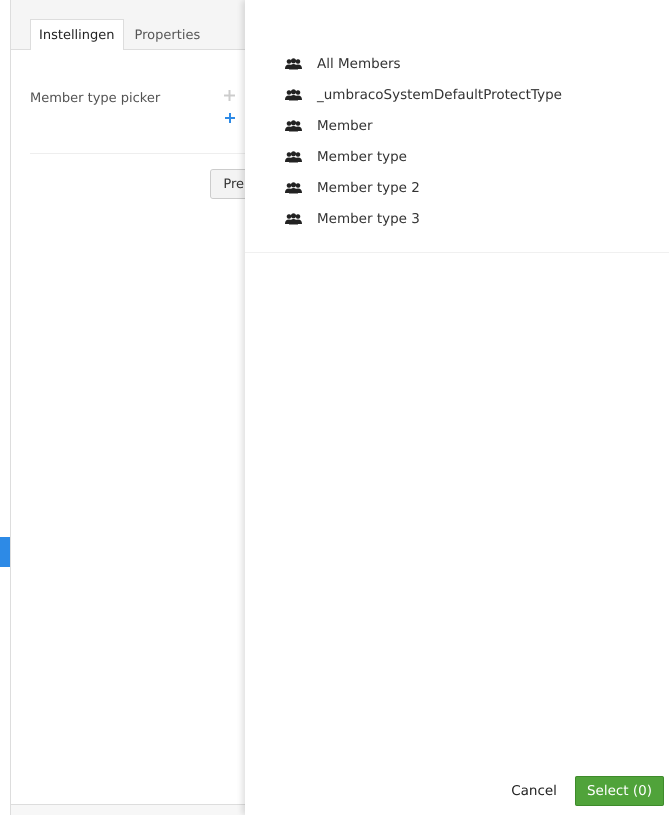 The height and width of the screenshot is (815, 669). I want to click on tab: Instellingen, so click(77, 34).